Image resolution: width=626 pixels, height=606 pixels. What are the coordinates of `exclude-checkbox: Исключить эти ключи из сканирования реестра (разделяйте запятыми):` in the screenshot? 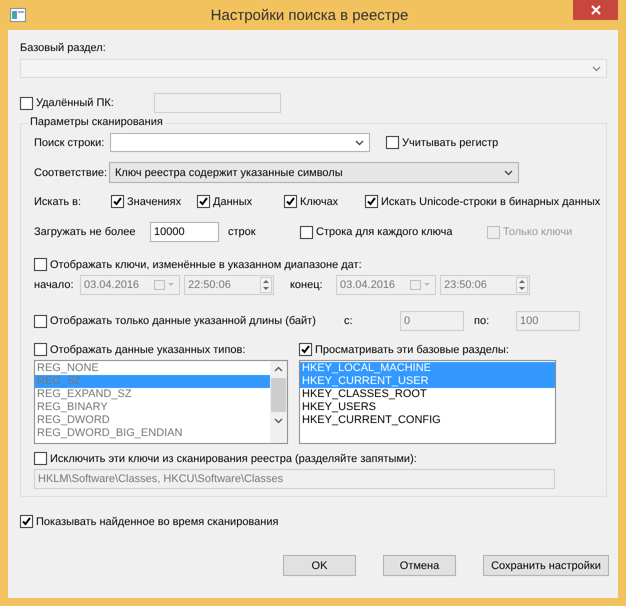 It's located at (225, 458).